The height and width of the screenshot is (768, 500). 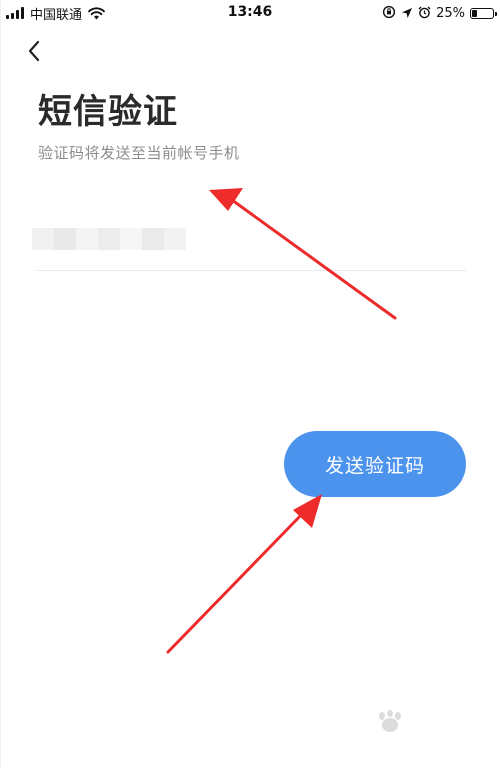 I want to click on location-arrow-icon, so click(x=407, y=13).